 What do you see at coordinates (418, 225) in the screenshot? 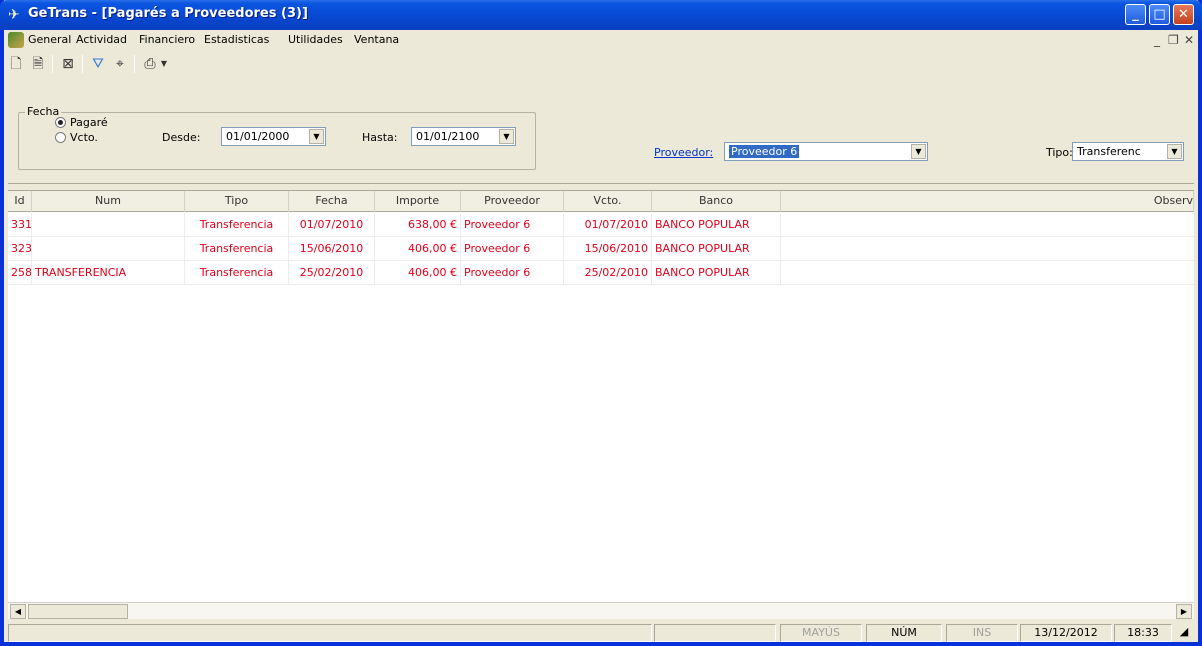
I see `cell-importe: 638,00 €` at bounding box center [418, 225].